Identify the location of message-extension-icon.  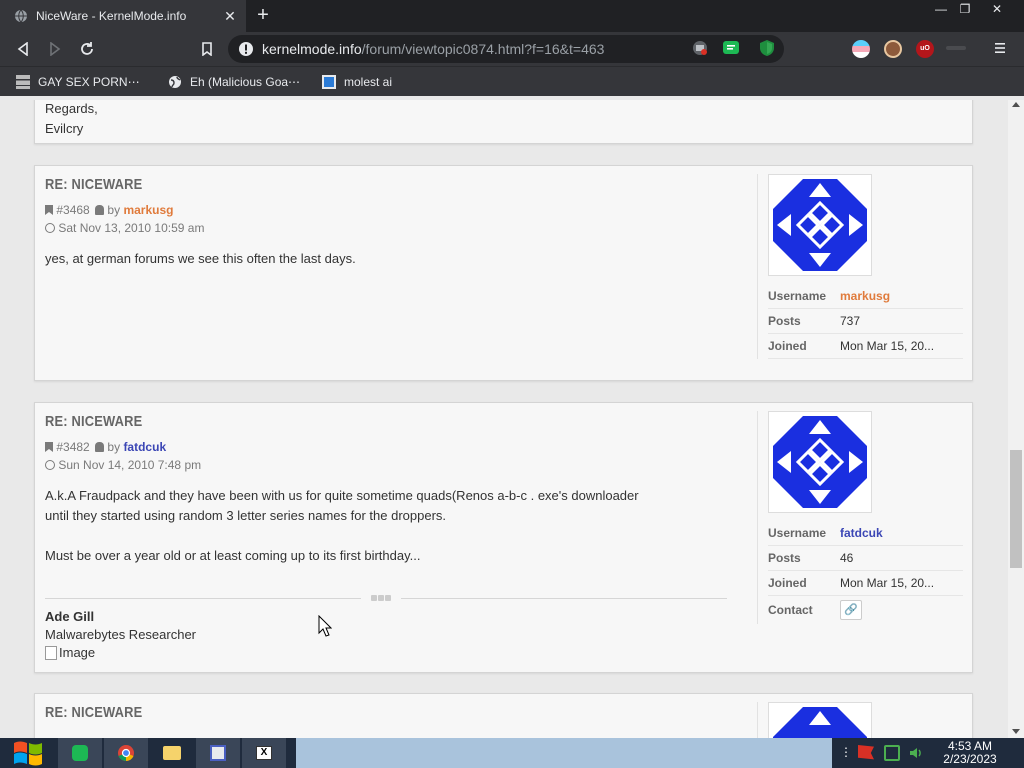
(731, 48).